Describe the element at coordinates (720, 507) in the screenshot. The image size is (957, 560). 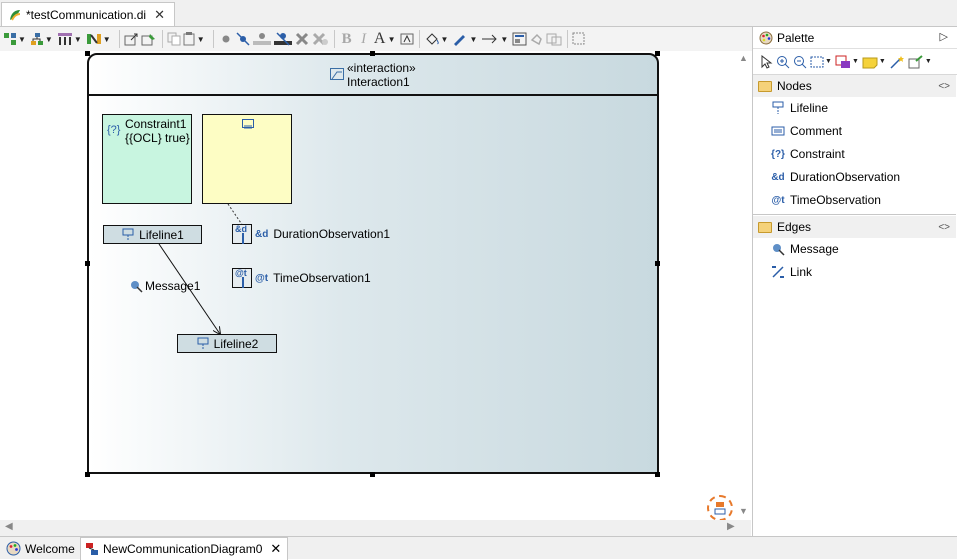
I see `outline-view-button` at that location.